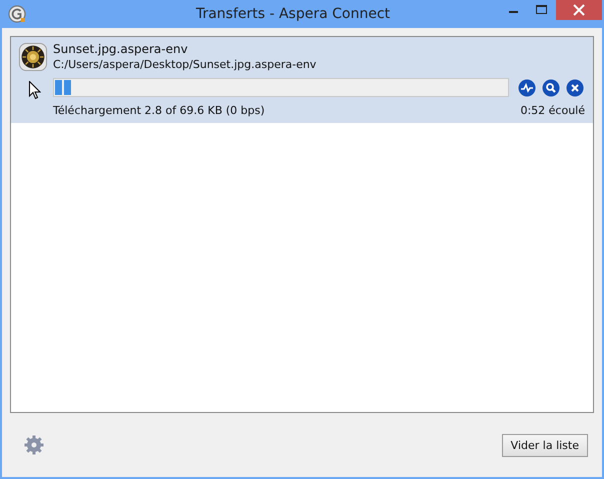 The height and width of the screenshot is (479, 604). Describe the element at coordinates (542, 10) in the screenshot. I see `maximize-icon` at that location.